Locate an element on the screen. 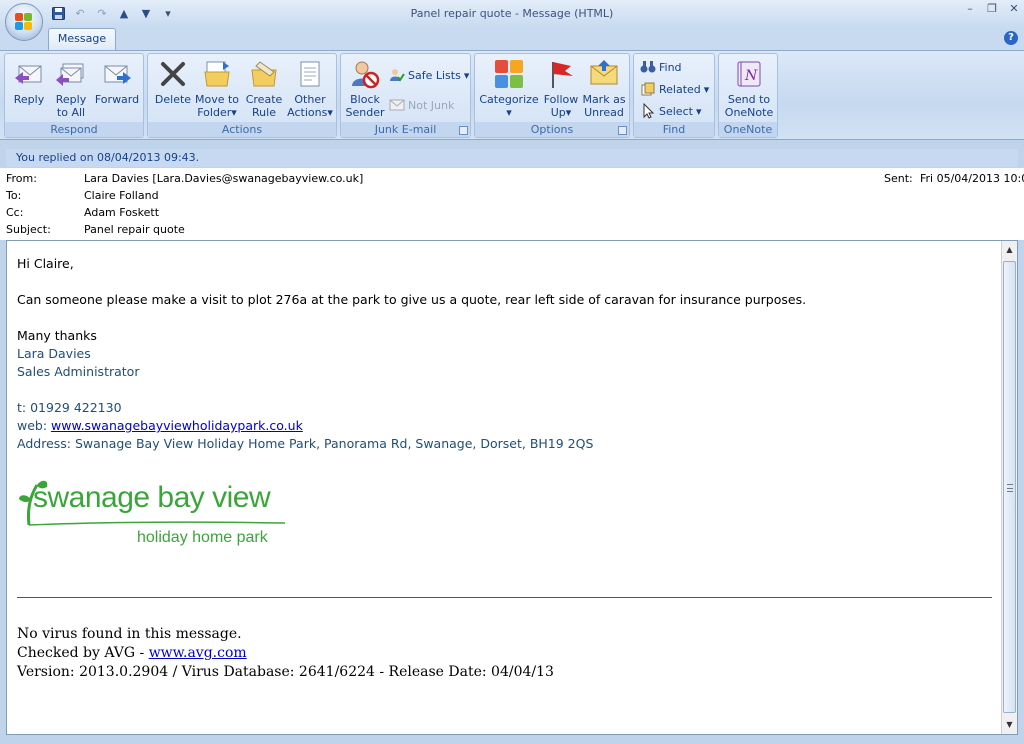  group-label-respond: Respond is located at coordinates (74, 129).